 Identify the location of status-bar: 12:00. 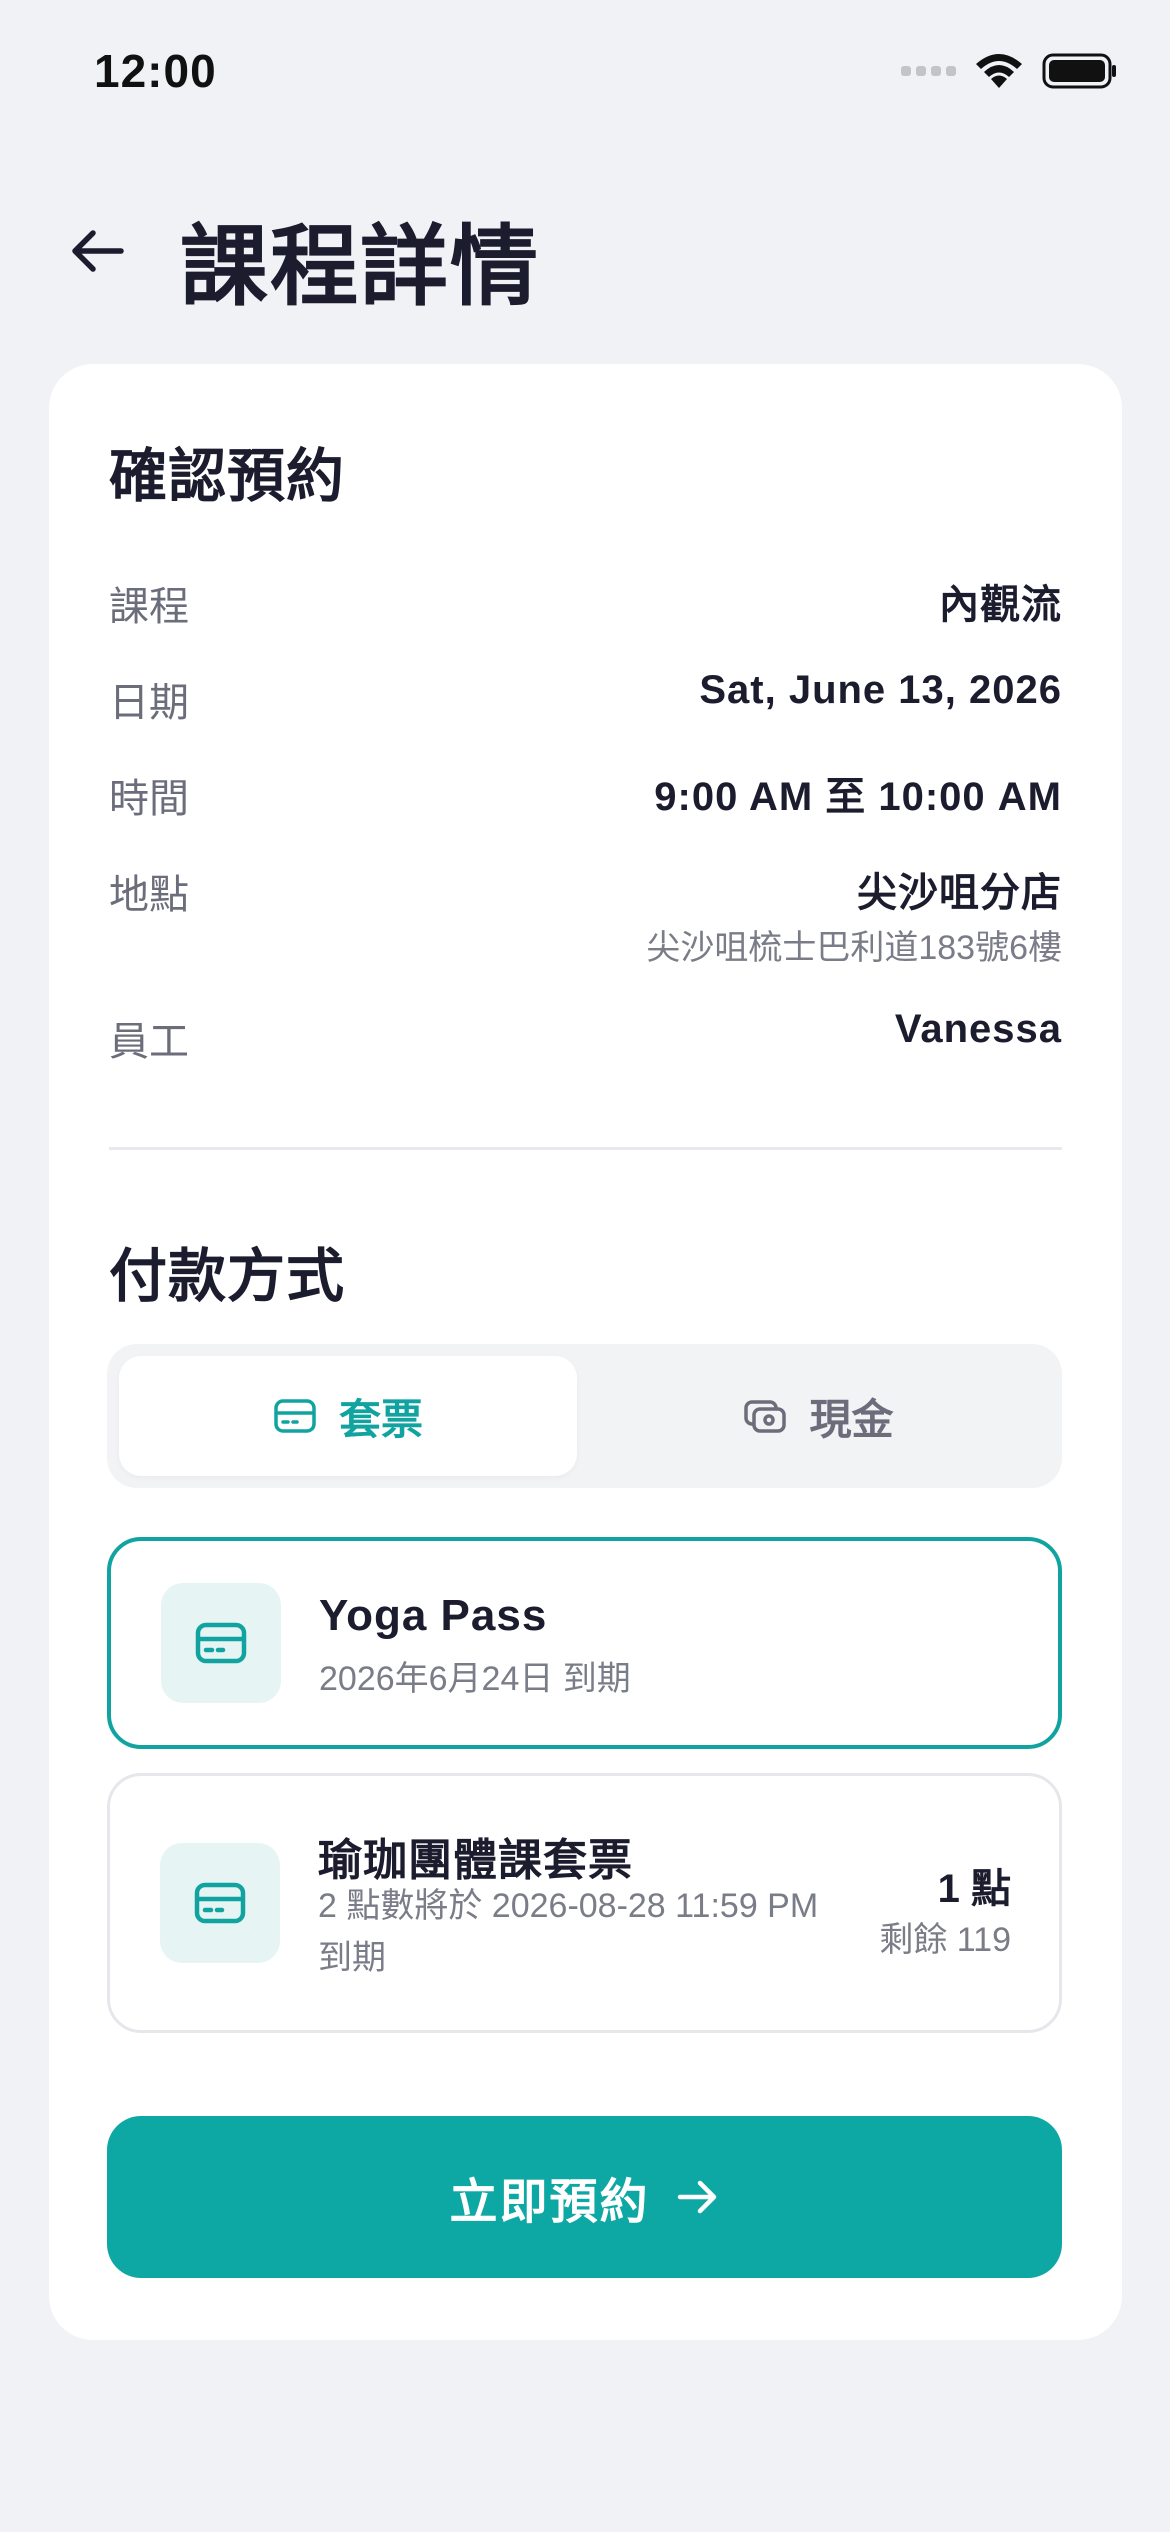
(585, 75).